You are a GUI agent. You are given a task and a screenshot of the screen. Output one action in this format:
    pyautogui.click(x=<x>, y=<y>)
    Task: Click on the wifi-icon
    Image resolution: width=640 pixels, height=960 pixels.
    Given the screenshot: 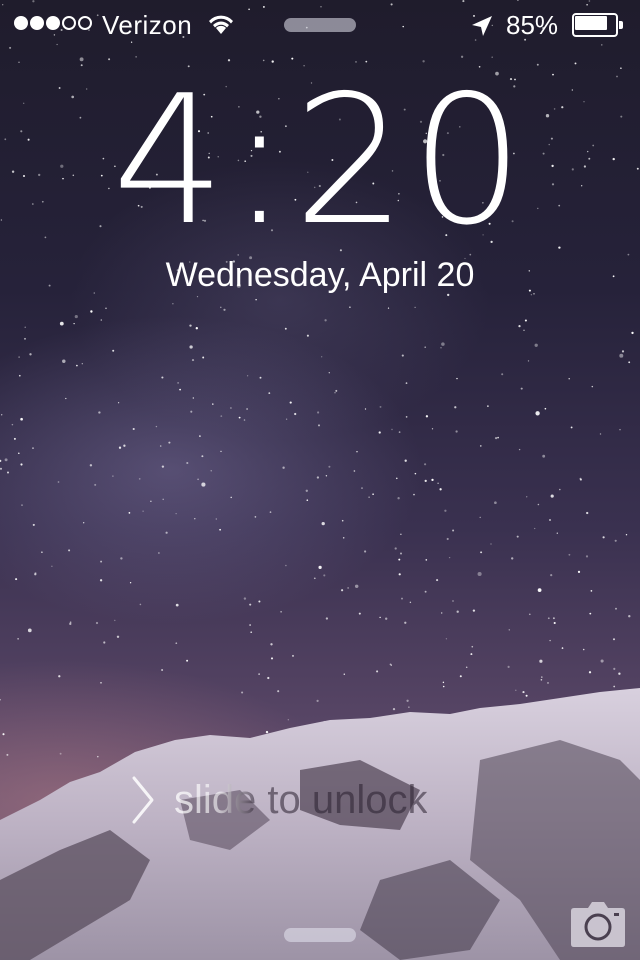 What is the action you would take?
    pyautogui.click(x=221, y=24)
    